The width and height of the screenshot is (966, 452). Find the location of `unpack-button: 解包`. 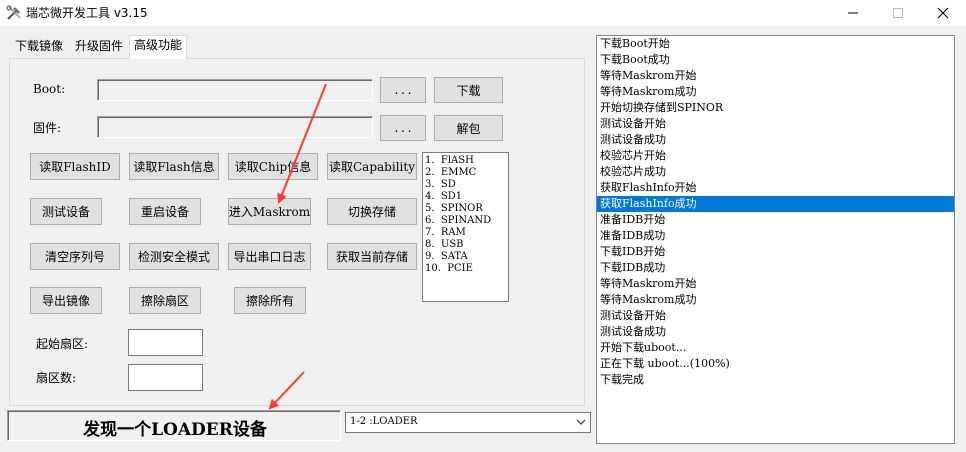

unpack-button: 解包 is located at coordinates (468, 128).